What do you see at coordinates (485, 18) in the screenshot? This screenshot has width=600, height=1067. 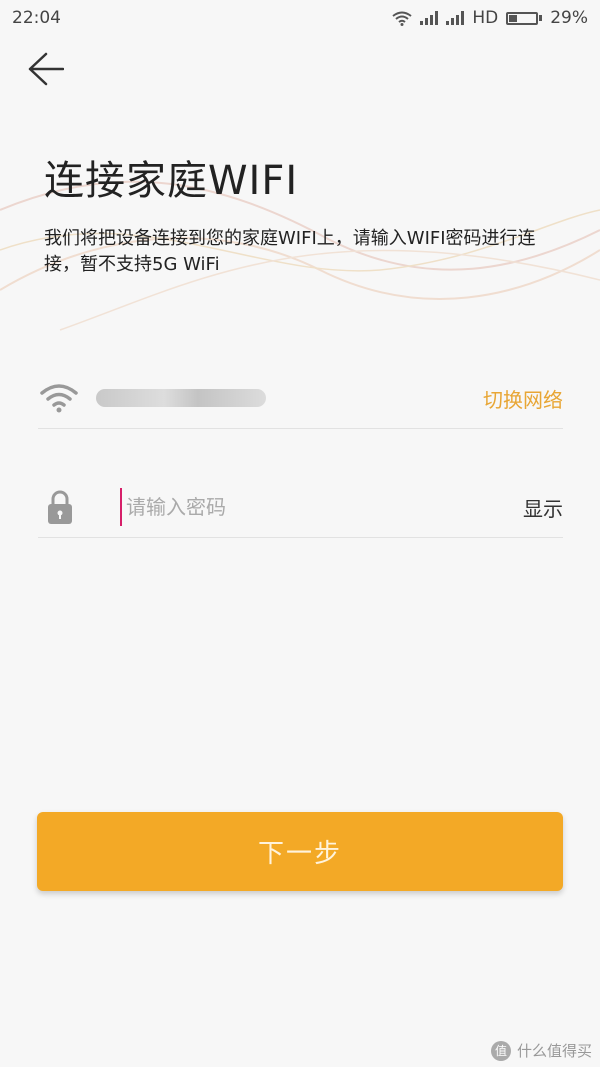 I see `network-type: HD` at bounding box center [485, 18].